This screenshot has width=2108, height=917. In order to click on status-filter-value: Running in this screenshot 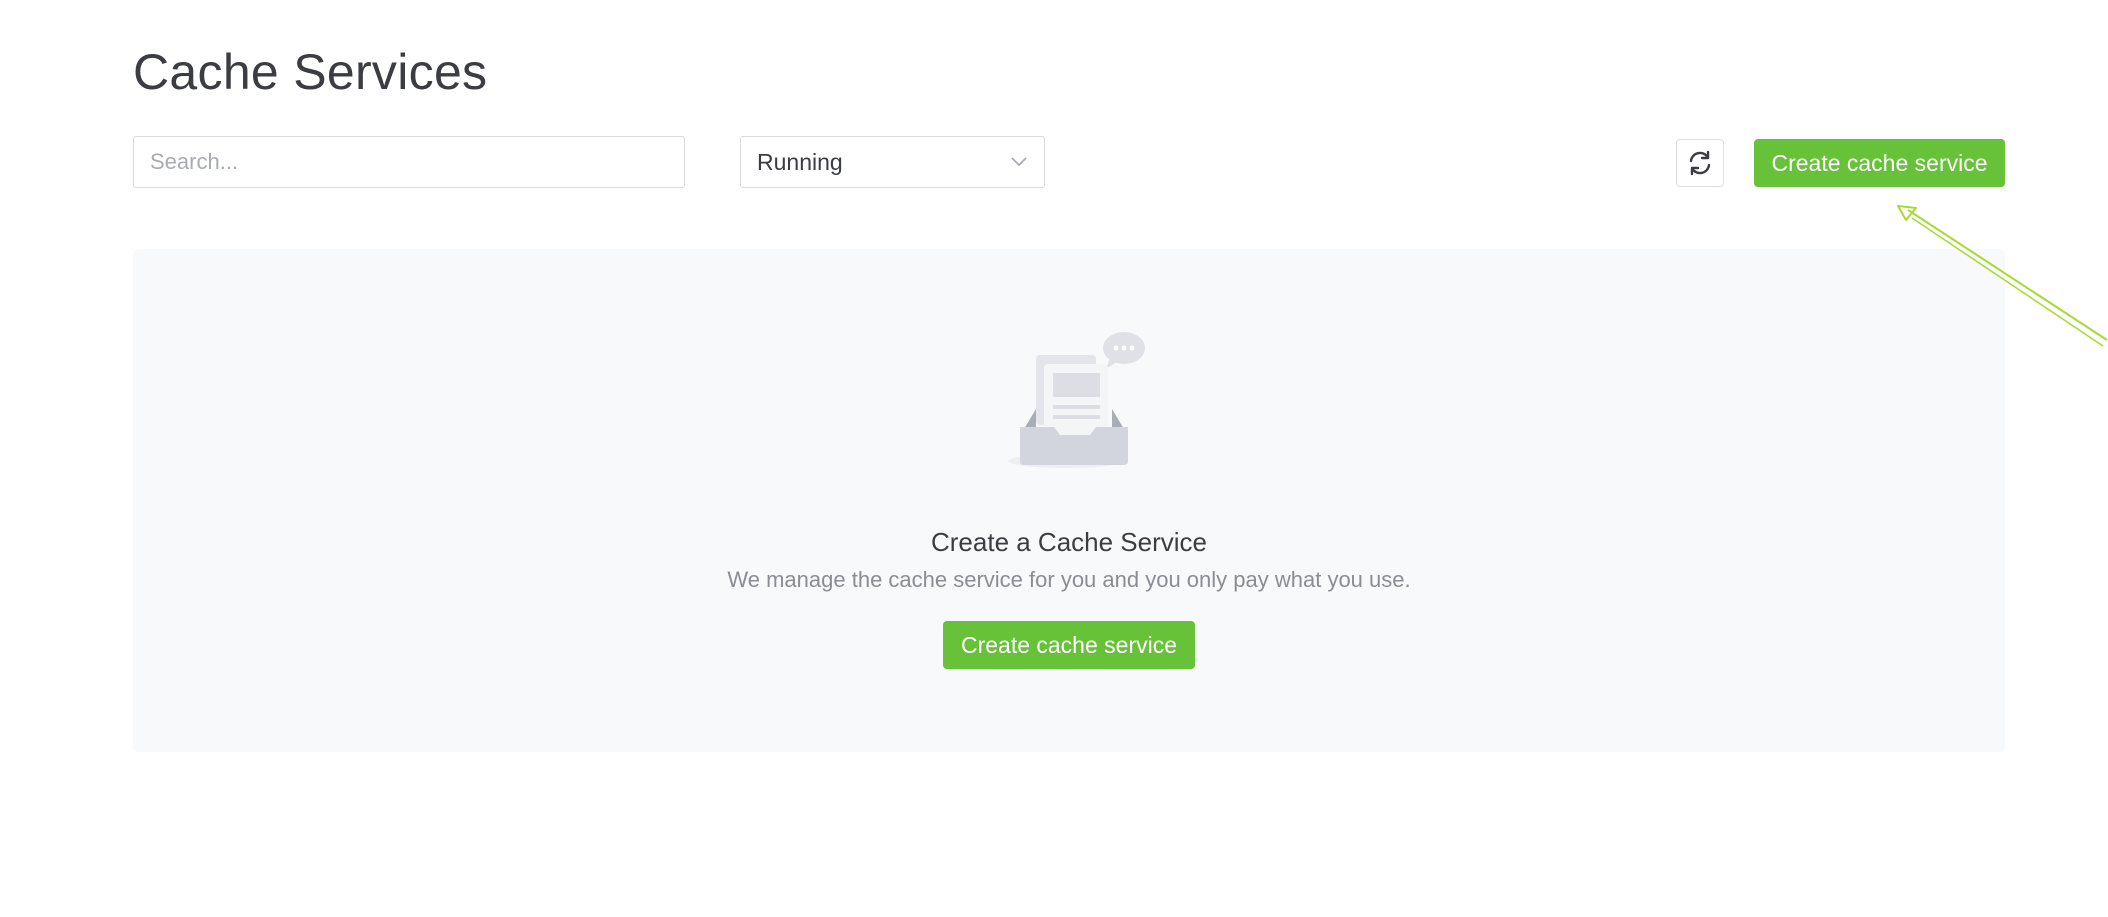, I will do `click(800, 162)`.